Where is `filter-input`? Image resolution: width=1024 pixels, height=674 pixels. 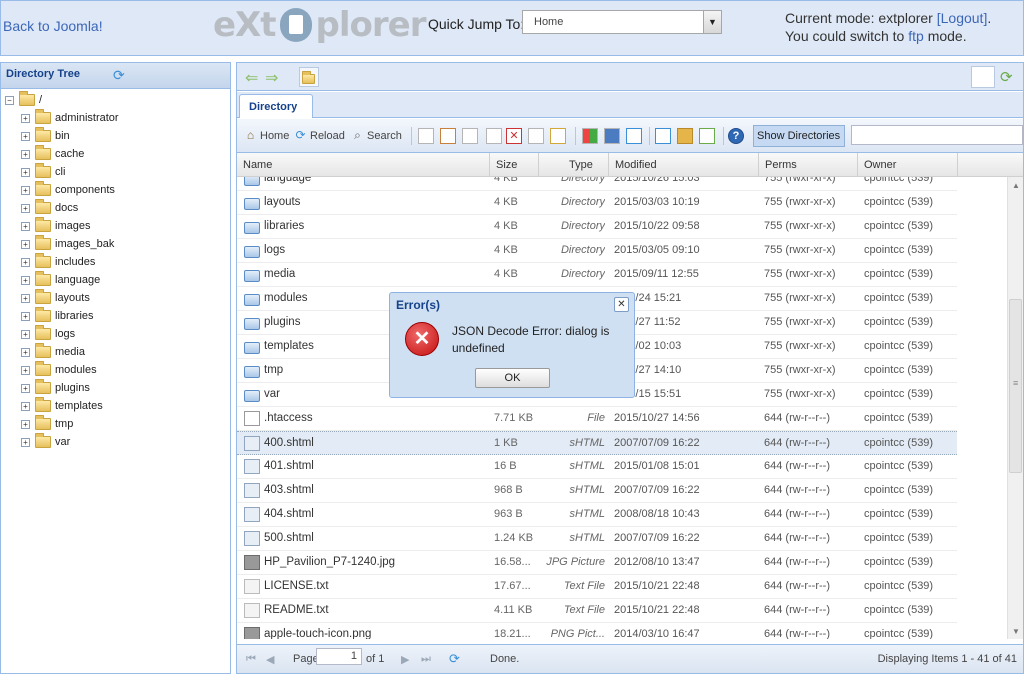
filter-input is located at coordinates (937, 135).